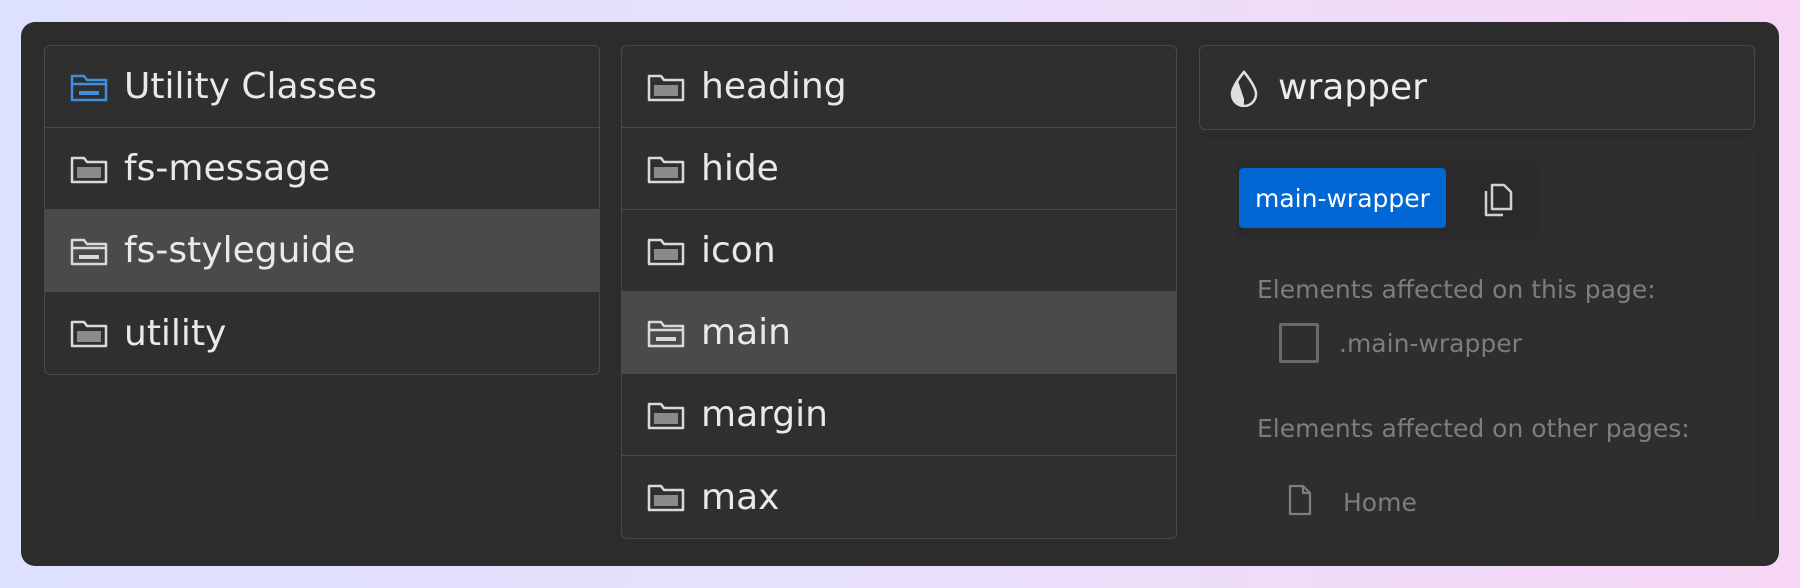  Describe the element at coordinates (899, 333) in the screenshot. I see `folder-row-main: main` at that location.